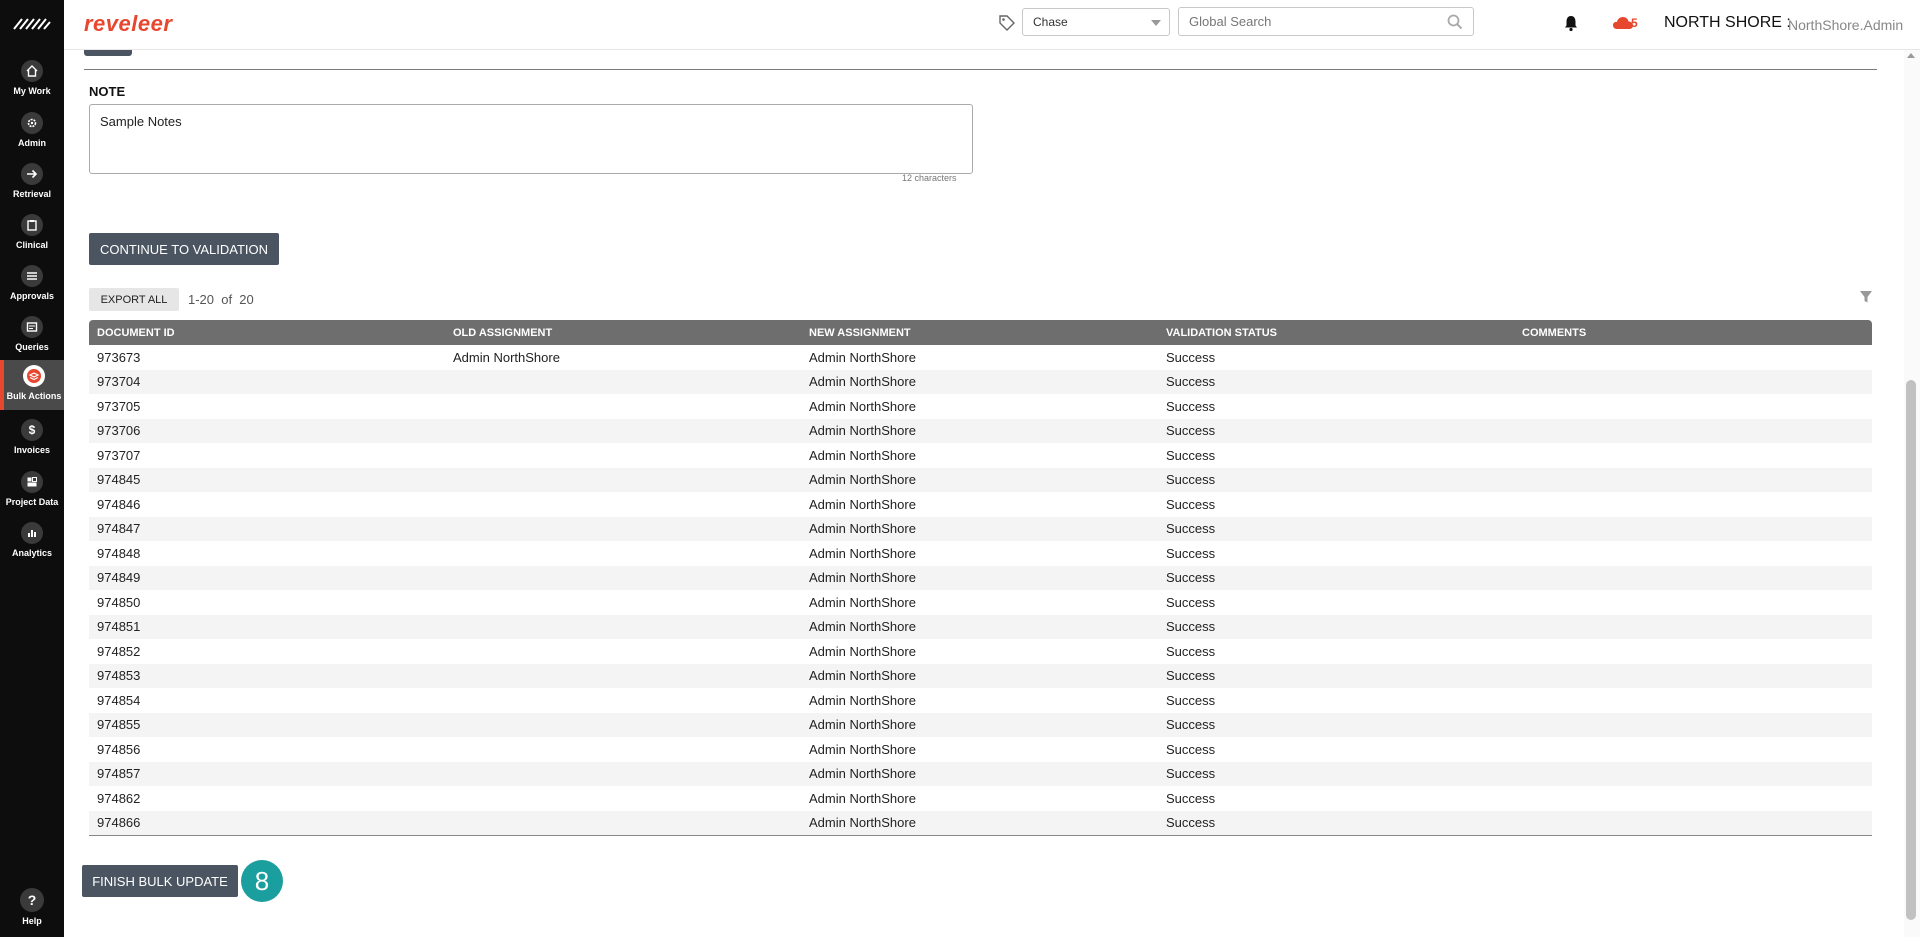 The image size is (1920, 937). Describe the element at coordinates (980, 69) in the screenshot. I see `section-divider` at that location.